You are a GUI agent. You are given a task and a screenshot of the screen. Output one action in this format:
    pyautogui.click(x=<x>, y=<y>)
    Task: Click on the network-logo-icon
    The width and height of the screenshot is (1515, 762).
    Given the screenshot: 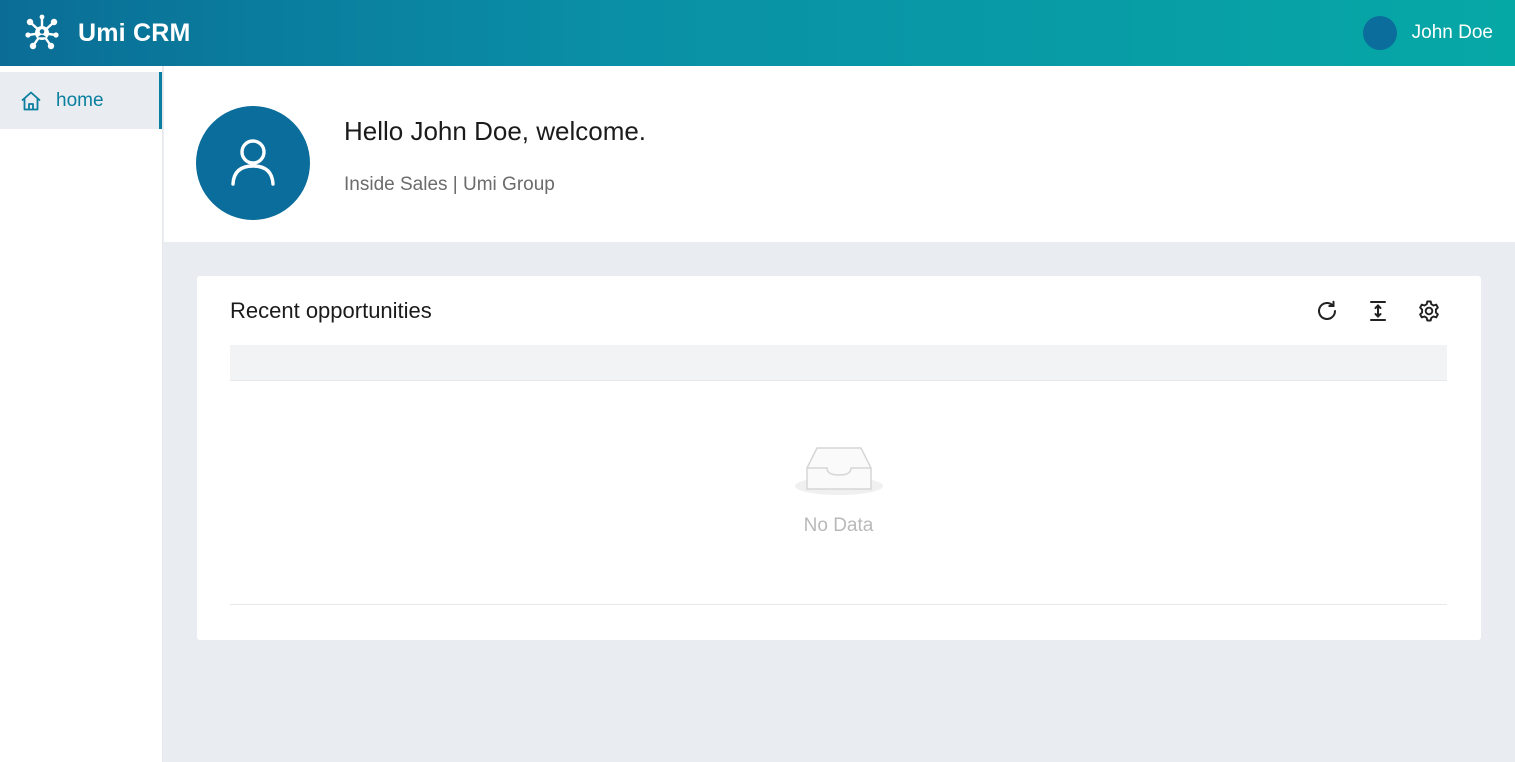 What is the action you would take?
    pyautogui.click(x=42, y=33)
    